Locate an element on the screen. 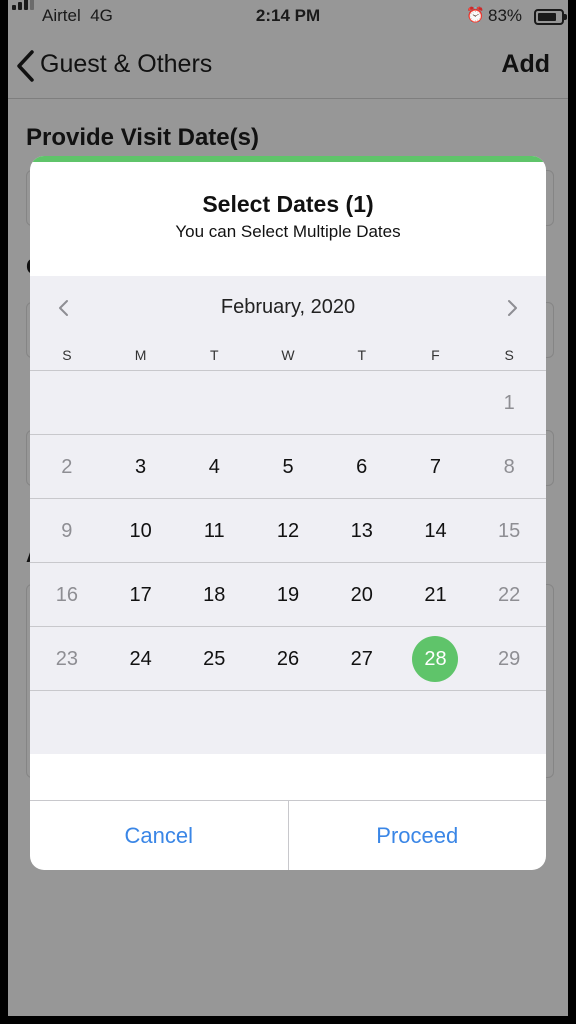 The width and height of the screenshot is (576, 1024). day-number: 24 is located at coordinates (140, 659).